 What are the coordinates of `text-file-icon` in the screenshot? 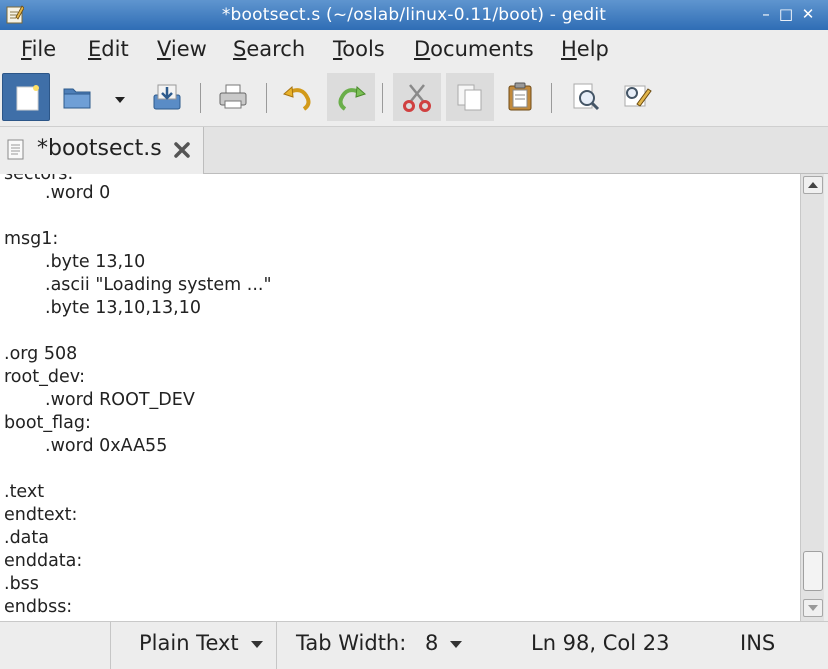 It's located at (15, 149).